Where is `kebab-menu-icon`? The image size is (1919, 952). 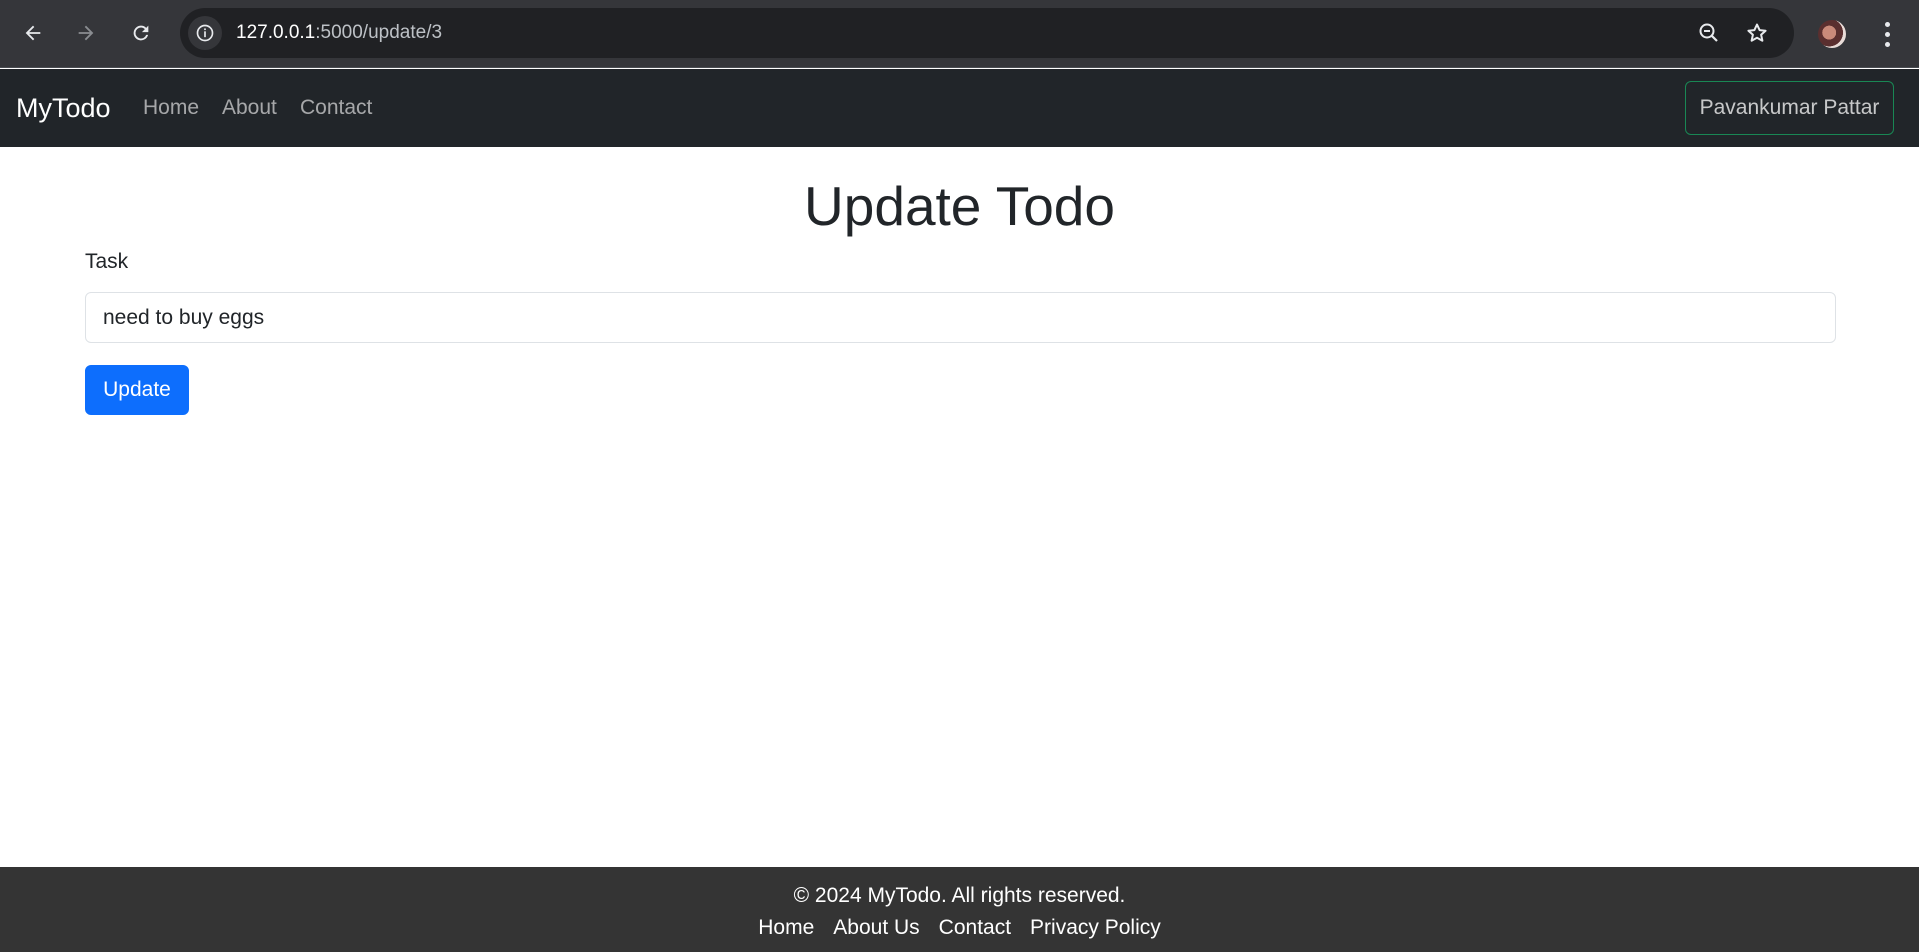 kebab-menu-icon is located at coordinates (1887, 34).